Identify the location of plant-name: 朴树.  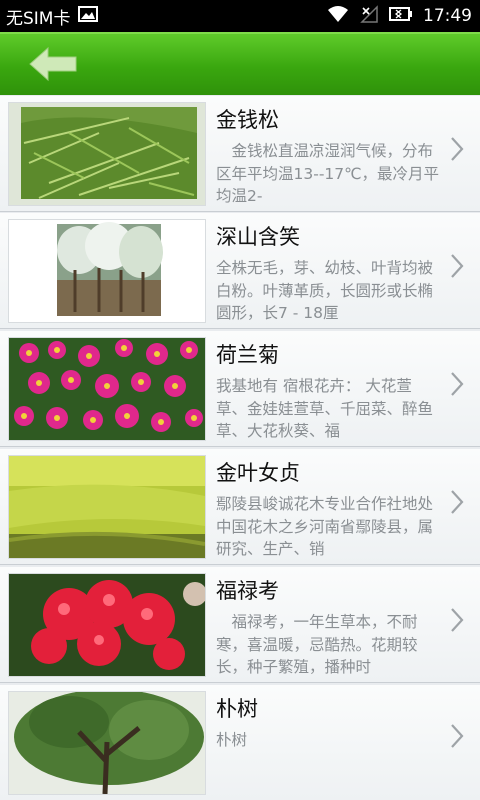
(237, 709).